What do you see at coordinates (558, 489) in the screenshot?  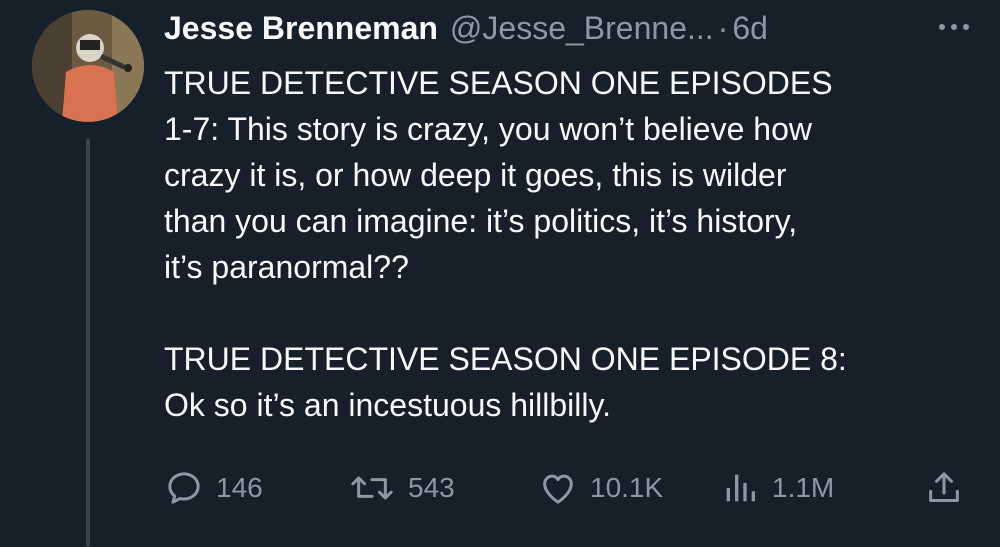 I see `heart-icon` at bounding box center [558, 489].